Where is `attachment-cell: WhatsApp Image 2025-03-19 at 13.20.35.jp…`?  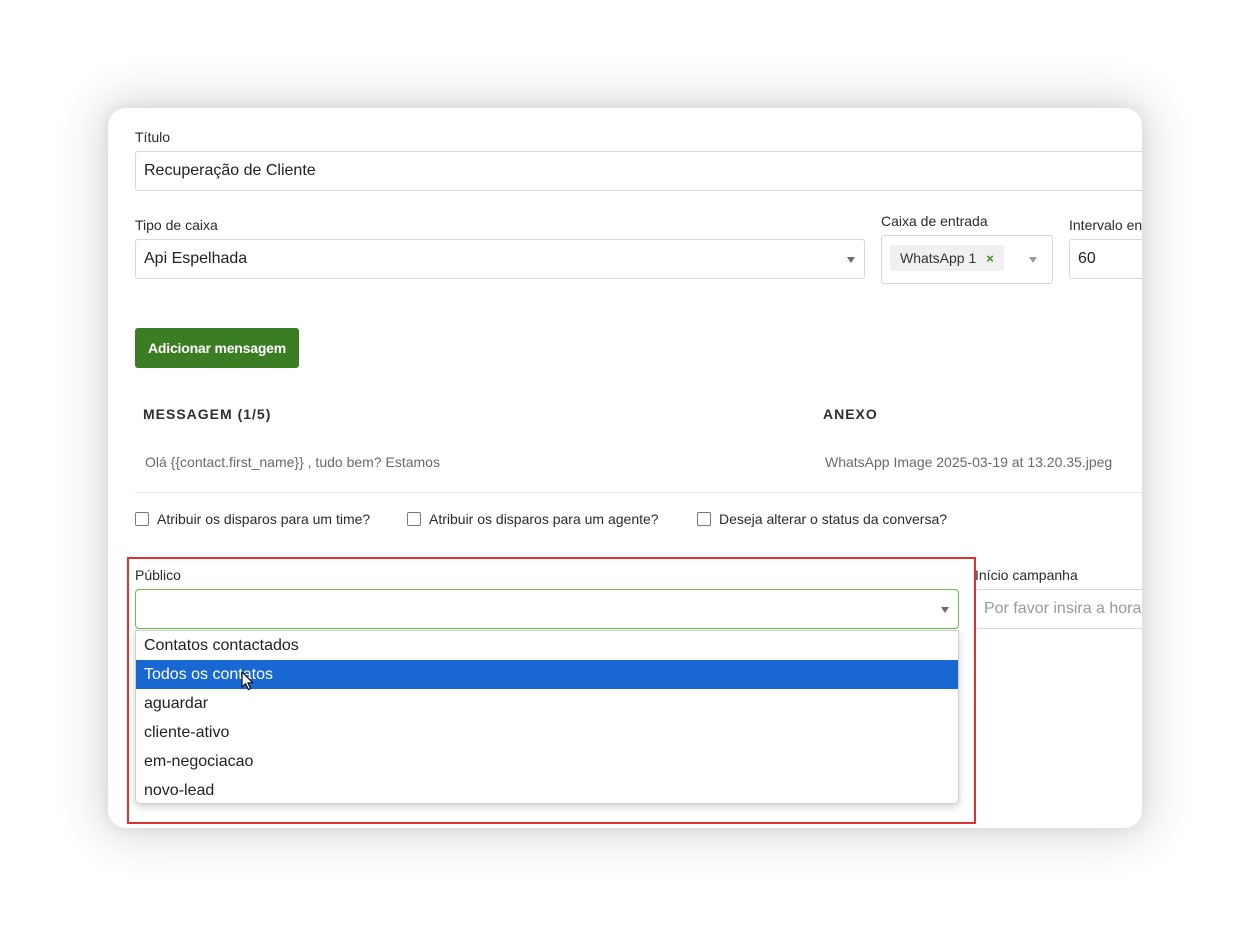
attachment-cell: WhatsApp Image 2025-03-19 at 13.20.35.jp… is located at coordinates (969, 462).